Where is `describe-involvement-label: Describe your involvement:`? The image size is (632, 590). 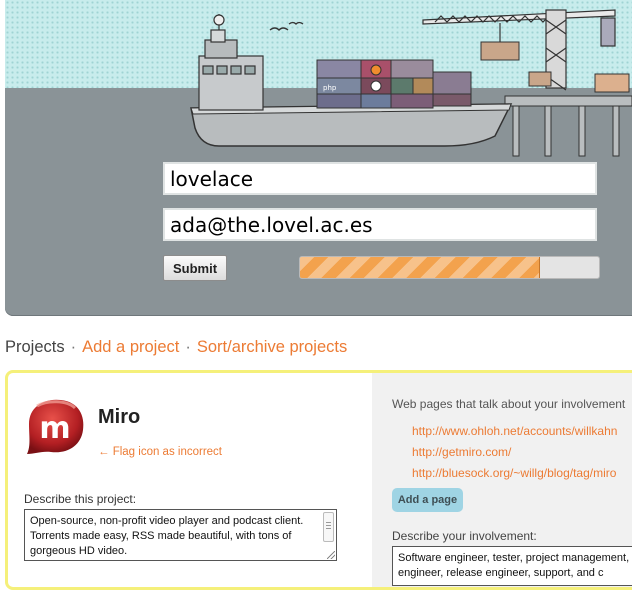
describe-involvement-label: Describe your involvement: is located at coordinates (464, 536).